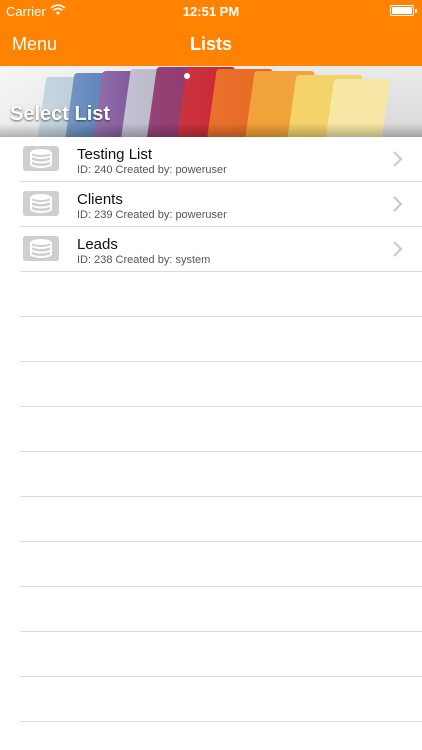 This screenshot has width=422, height=750. I want to click on list-item-subtitle: ID: 238 Created by: system, so click(144, 260).